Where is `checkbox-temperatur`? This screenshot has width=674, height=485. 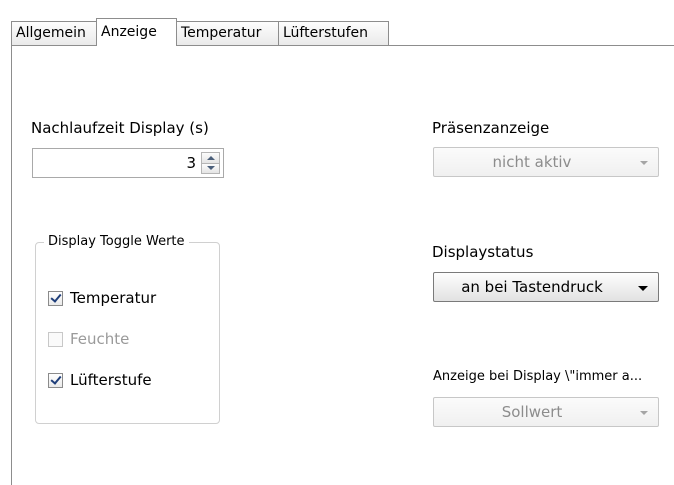 checkbox-temperatur is located at coordinates (55, 298).